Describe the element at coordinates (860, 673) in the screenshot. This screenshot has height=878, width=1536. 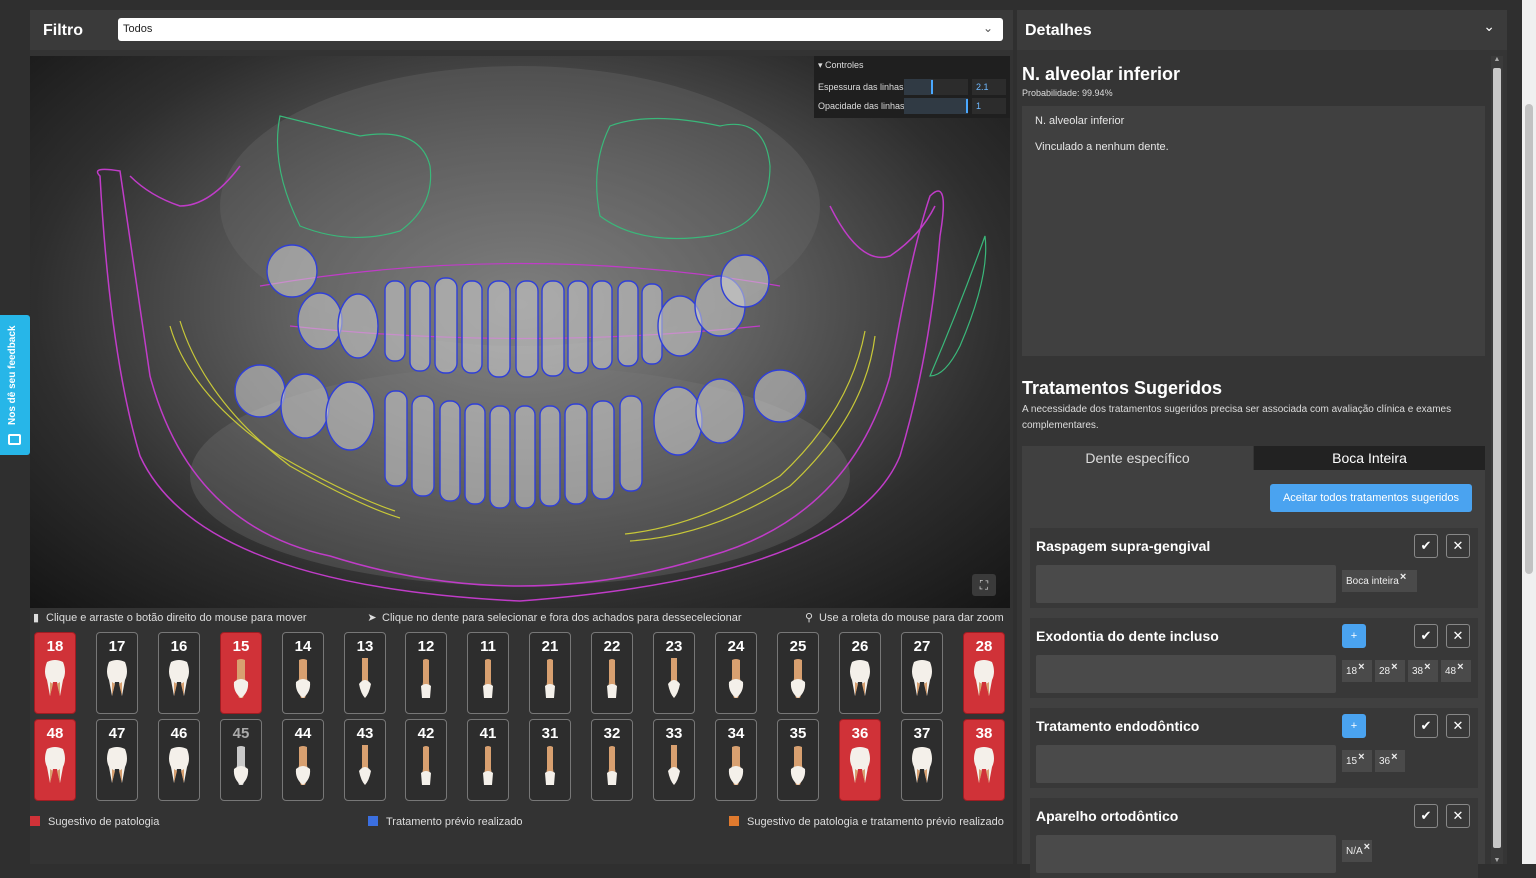
I see `tooth-26: 26` at that location.